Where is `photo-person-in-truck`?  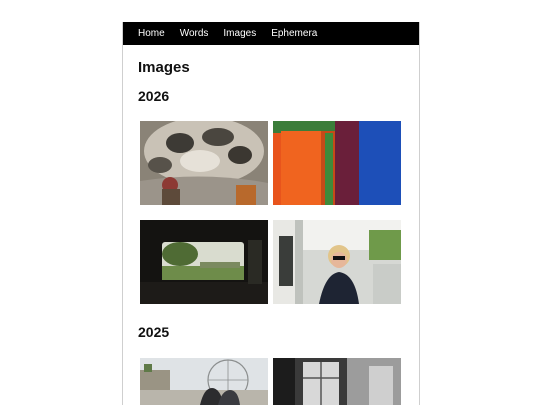 photo-person-in-truck is located at coordinates (337, 262).